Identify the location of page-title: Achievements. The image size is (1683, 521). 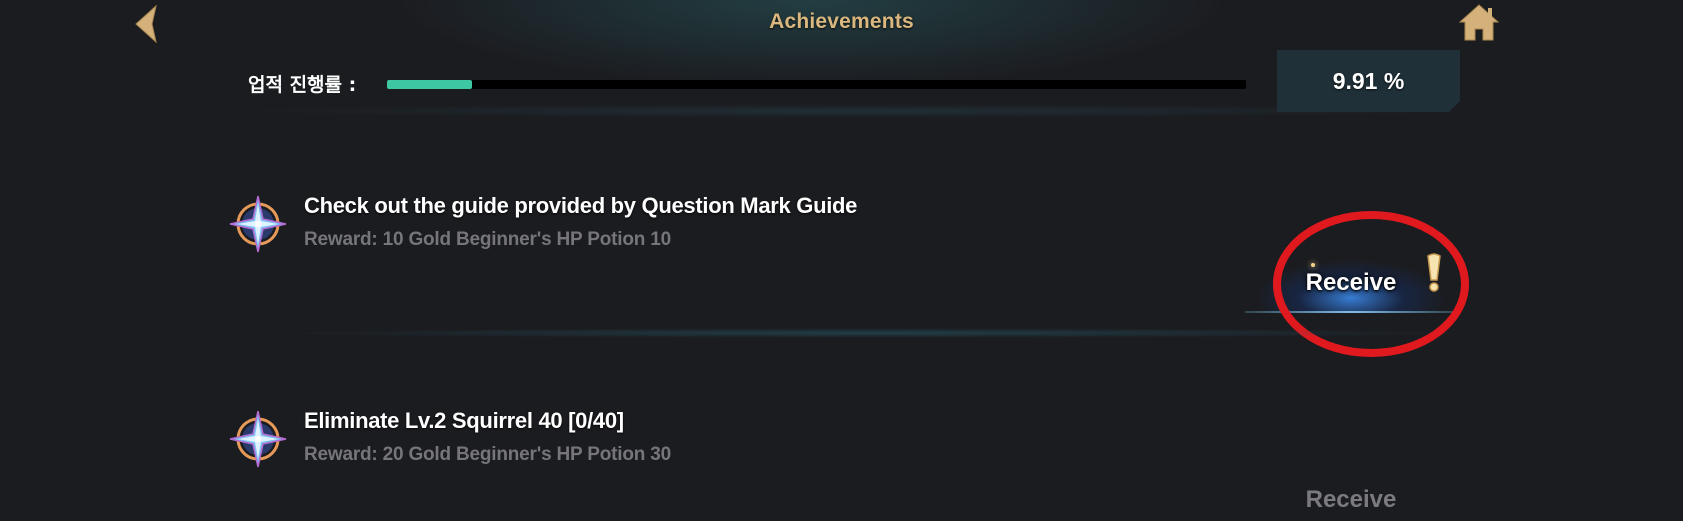
(841, 21).